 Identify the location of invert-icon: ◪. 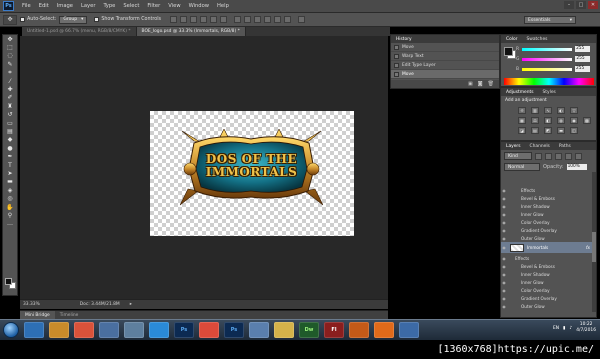
(522, 130).